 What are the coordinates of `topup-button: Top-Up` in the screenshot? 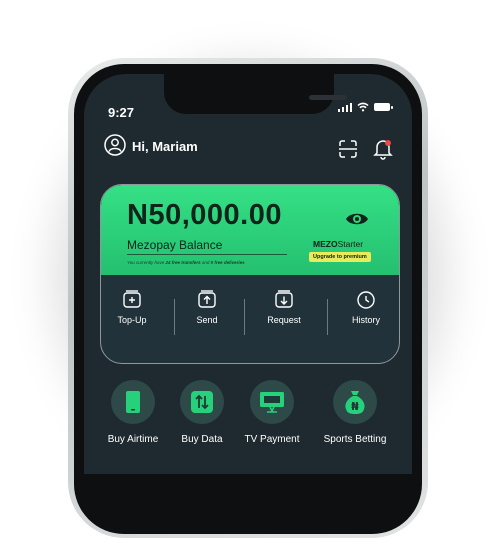 It's located at (134, 307).